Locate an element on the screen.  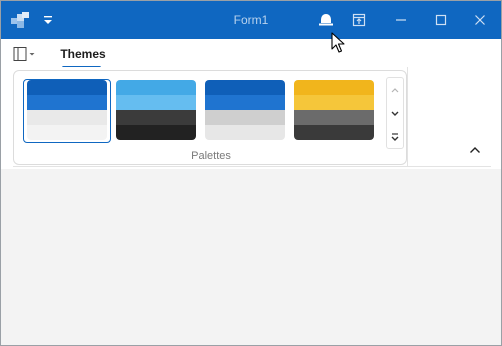
maximize-icon is located at coordinates (441, 20).